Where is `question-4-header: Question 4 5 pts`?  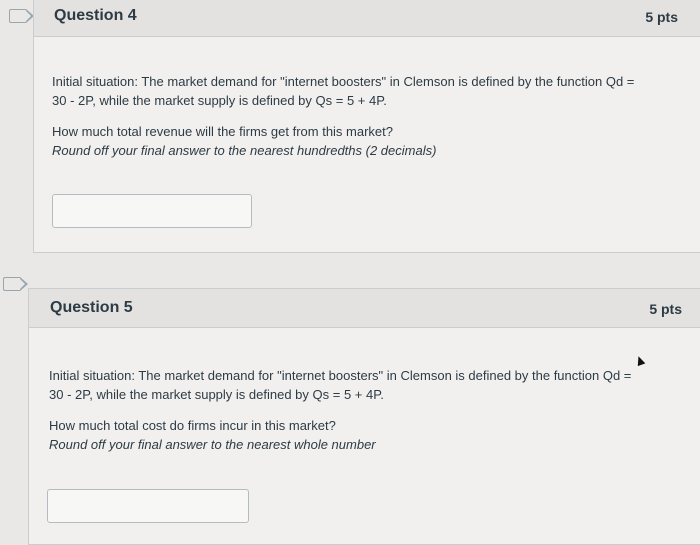 question-4-header: Question 4 5 pts is located at coordinates (367, 18).